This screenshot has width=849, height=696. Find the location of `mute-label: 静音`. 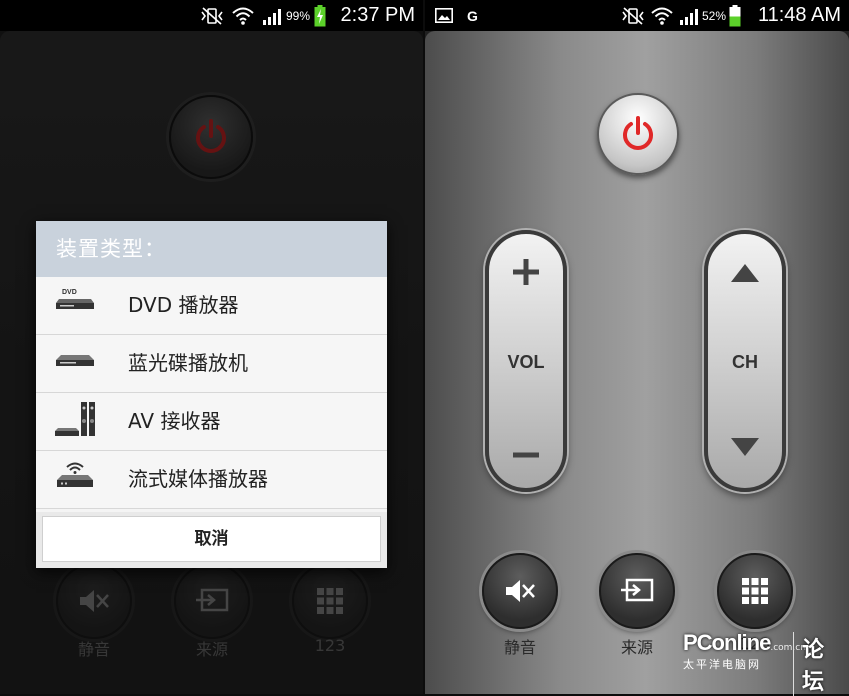

mute-label: 静音 is located at coordinates (519, 647).